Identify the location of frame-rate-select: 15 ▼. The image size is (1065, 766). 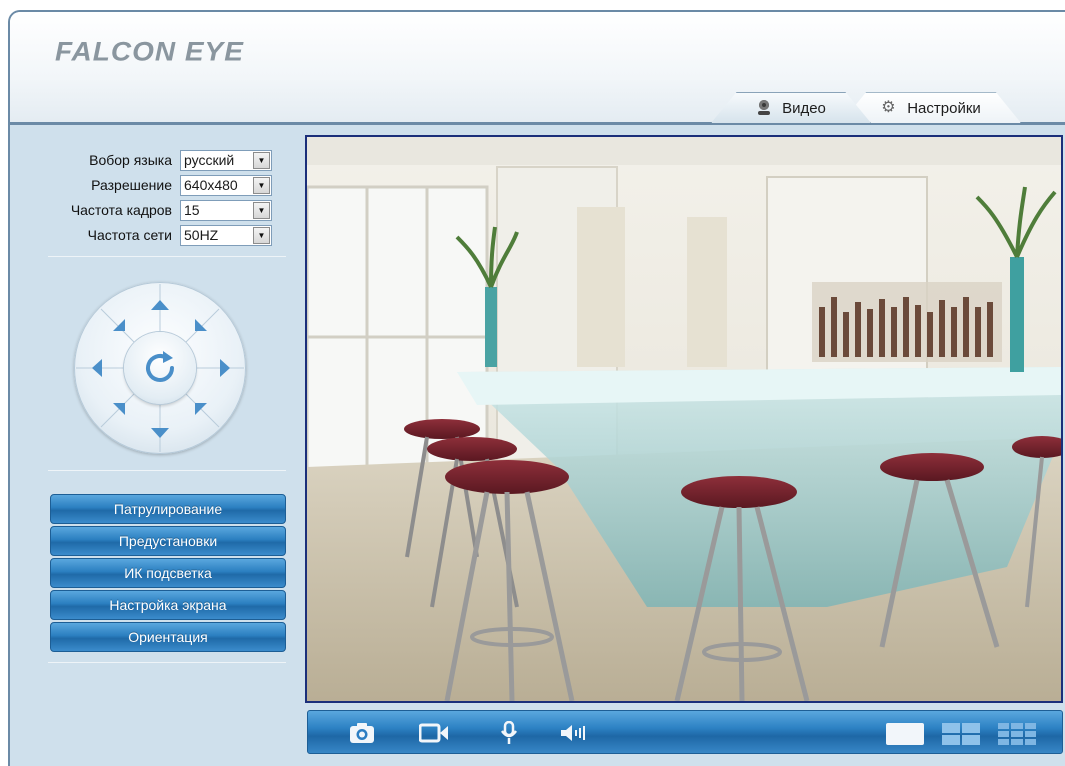
(226, 210).